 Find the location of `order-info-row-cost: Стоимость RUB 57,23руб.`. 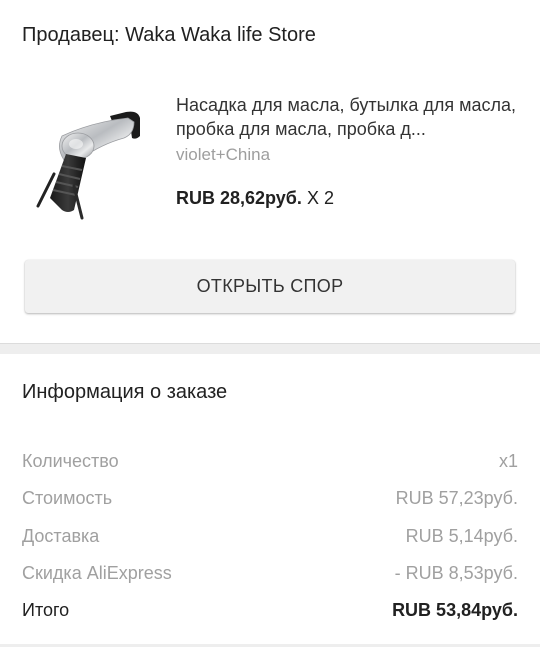

order-info-row-cost: Стоимость RUB 57,23руб. is located at coordinates (270, 498).